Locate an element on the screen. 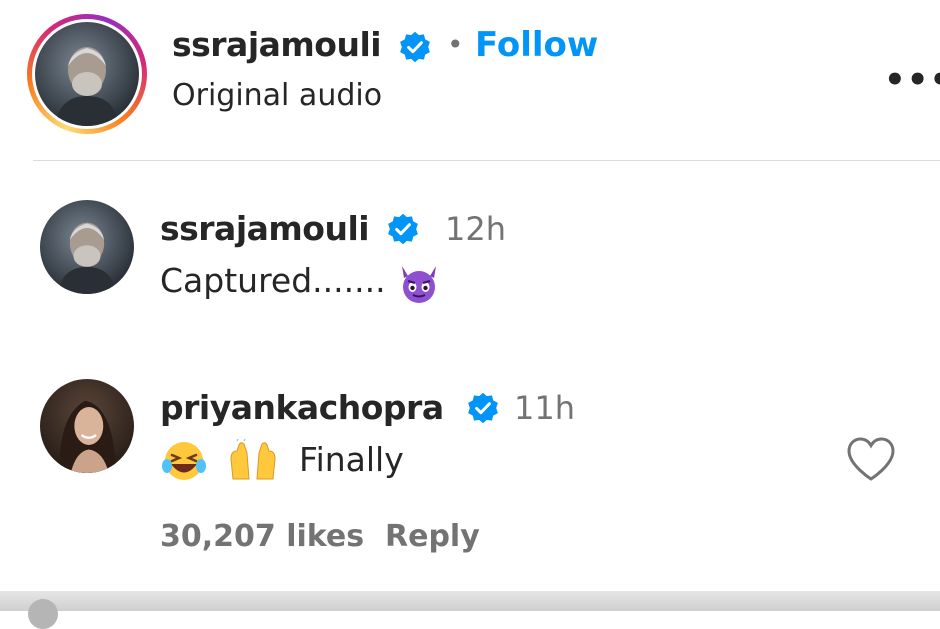  audio-label: Original audio is located at coordinates (277, 95).